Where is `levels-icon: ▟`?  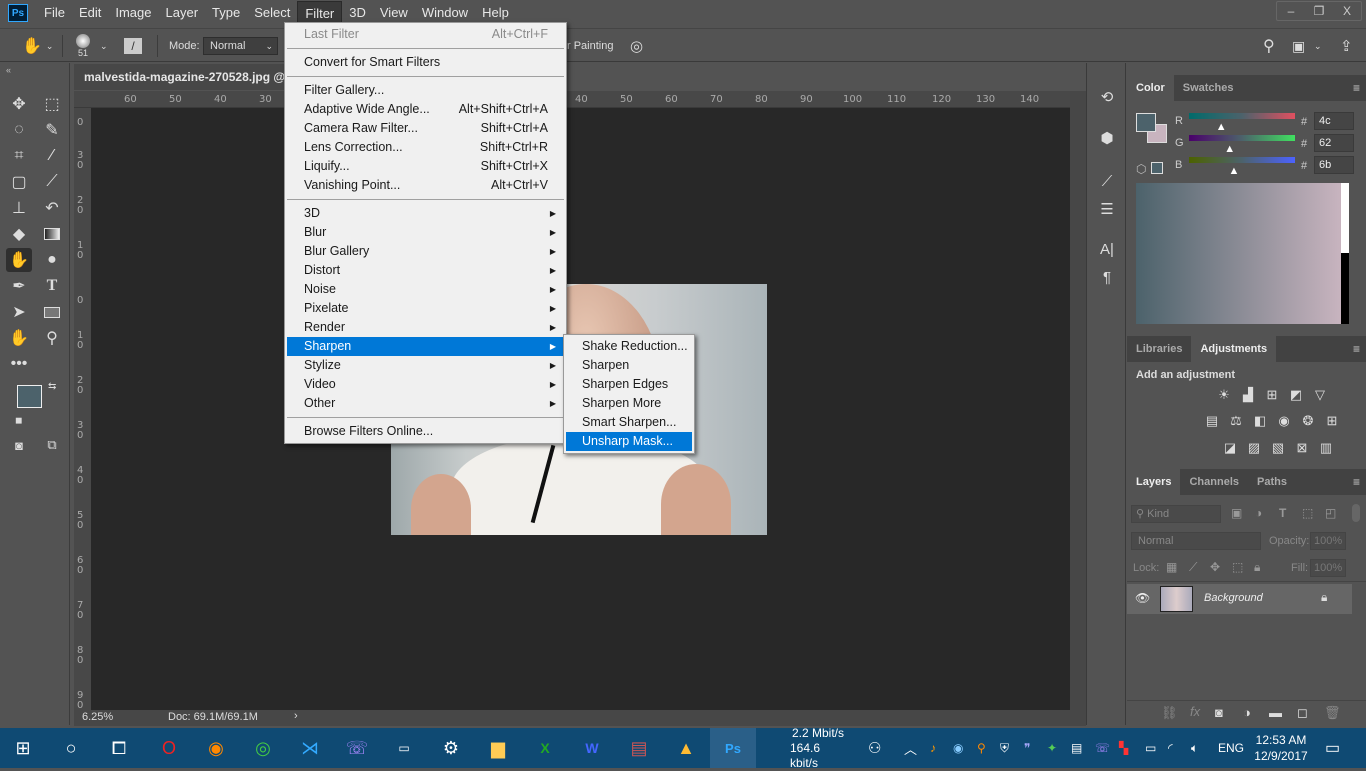 levels-icon: ▟ is located at coordinates (1248, 395).